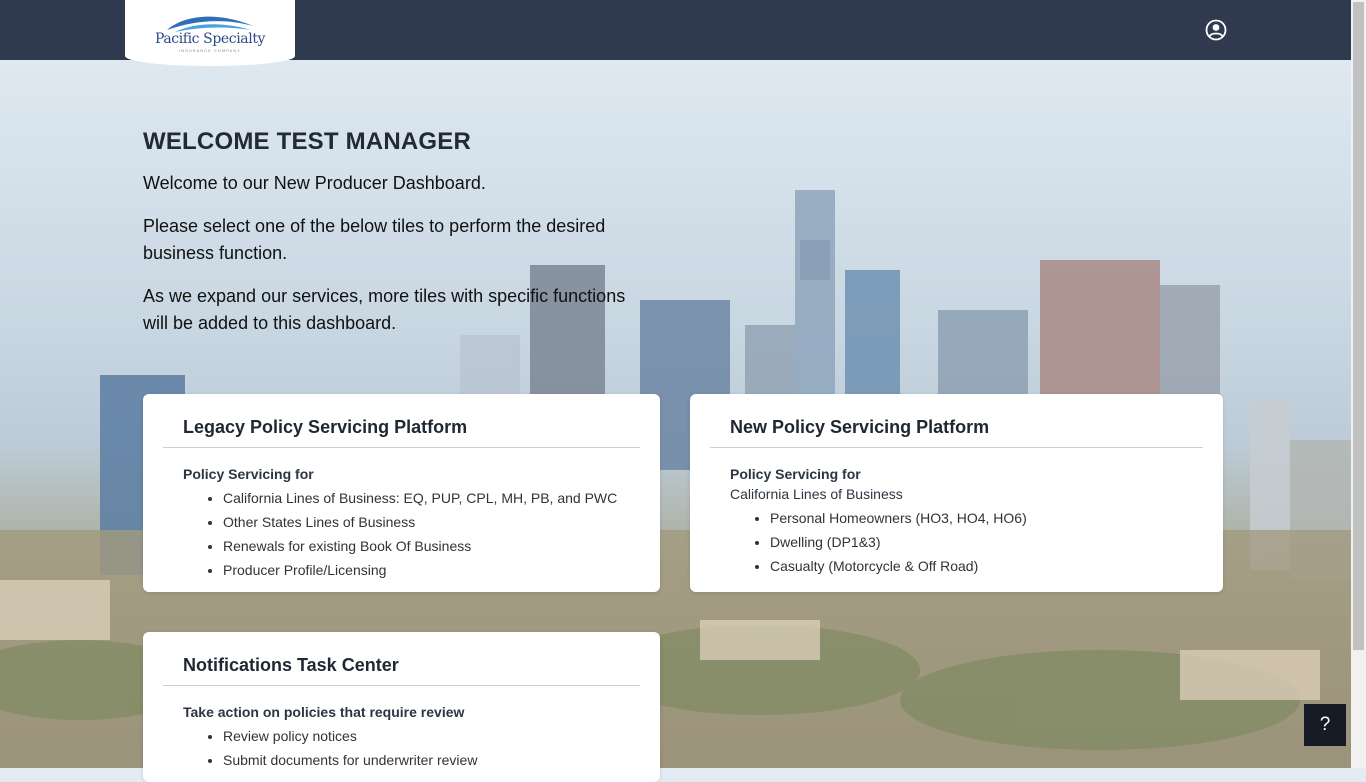 The image size is (1366, 782). I want to click on tile-title: Legacy Policy Servicing Platform, so click(401, 421).